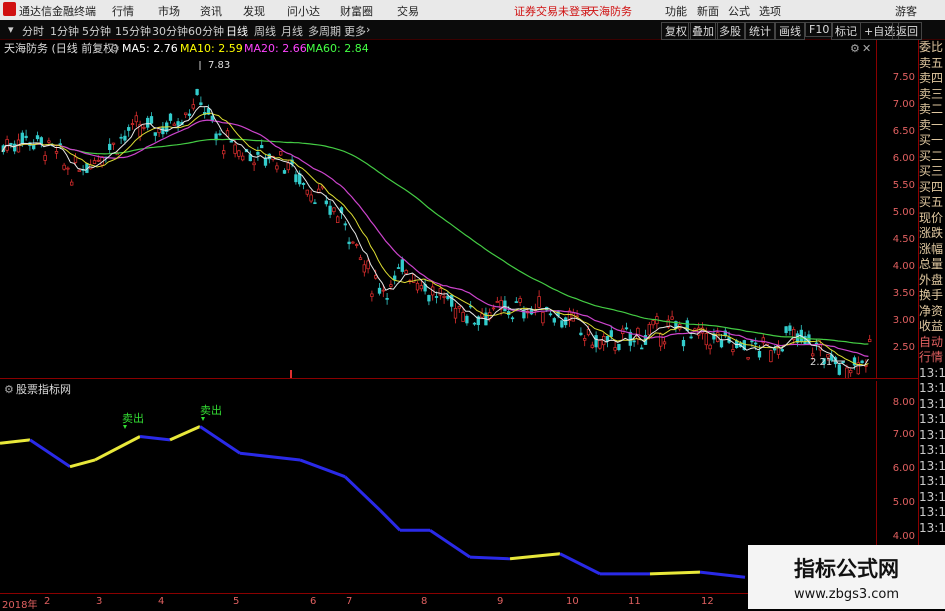 The image size is (945, 611). I want to click on ma60-label: MA60: 2.84, so click(337, 48).